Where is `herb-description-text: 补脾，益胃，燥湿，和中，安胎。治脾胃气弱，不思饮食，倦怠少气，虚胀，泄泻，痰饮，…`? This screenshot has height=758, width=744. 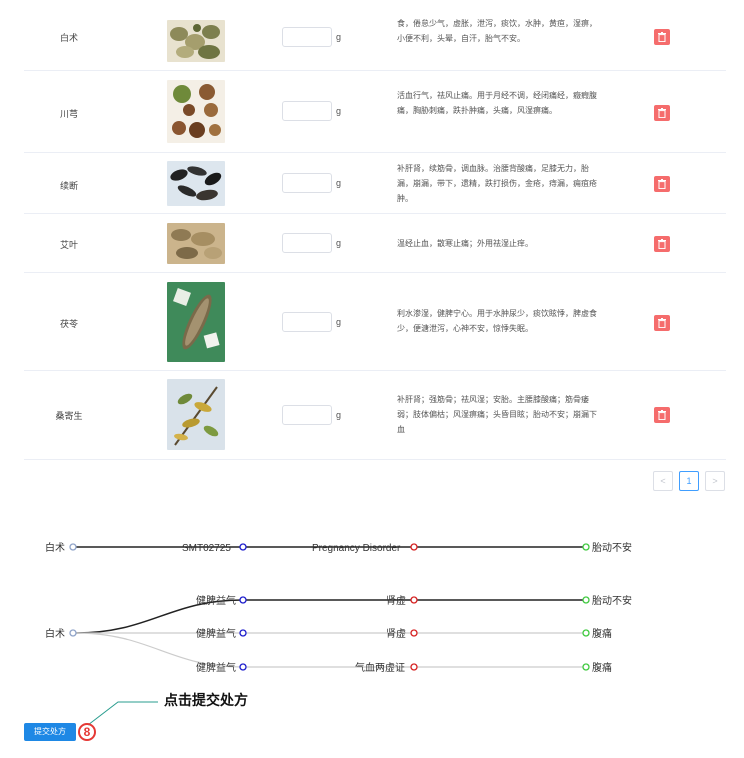
herb-description-text: 补脾，益胃，燥湿，和中，安胎。治脾胃气弱，不思饮食，倦怠少气，虚胀，泄泻，痰饮，… is located at coordinates (497, 31).